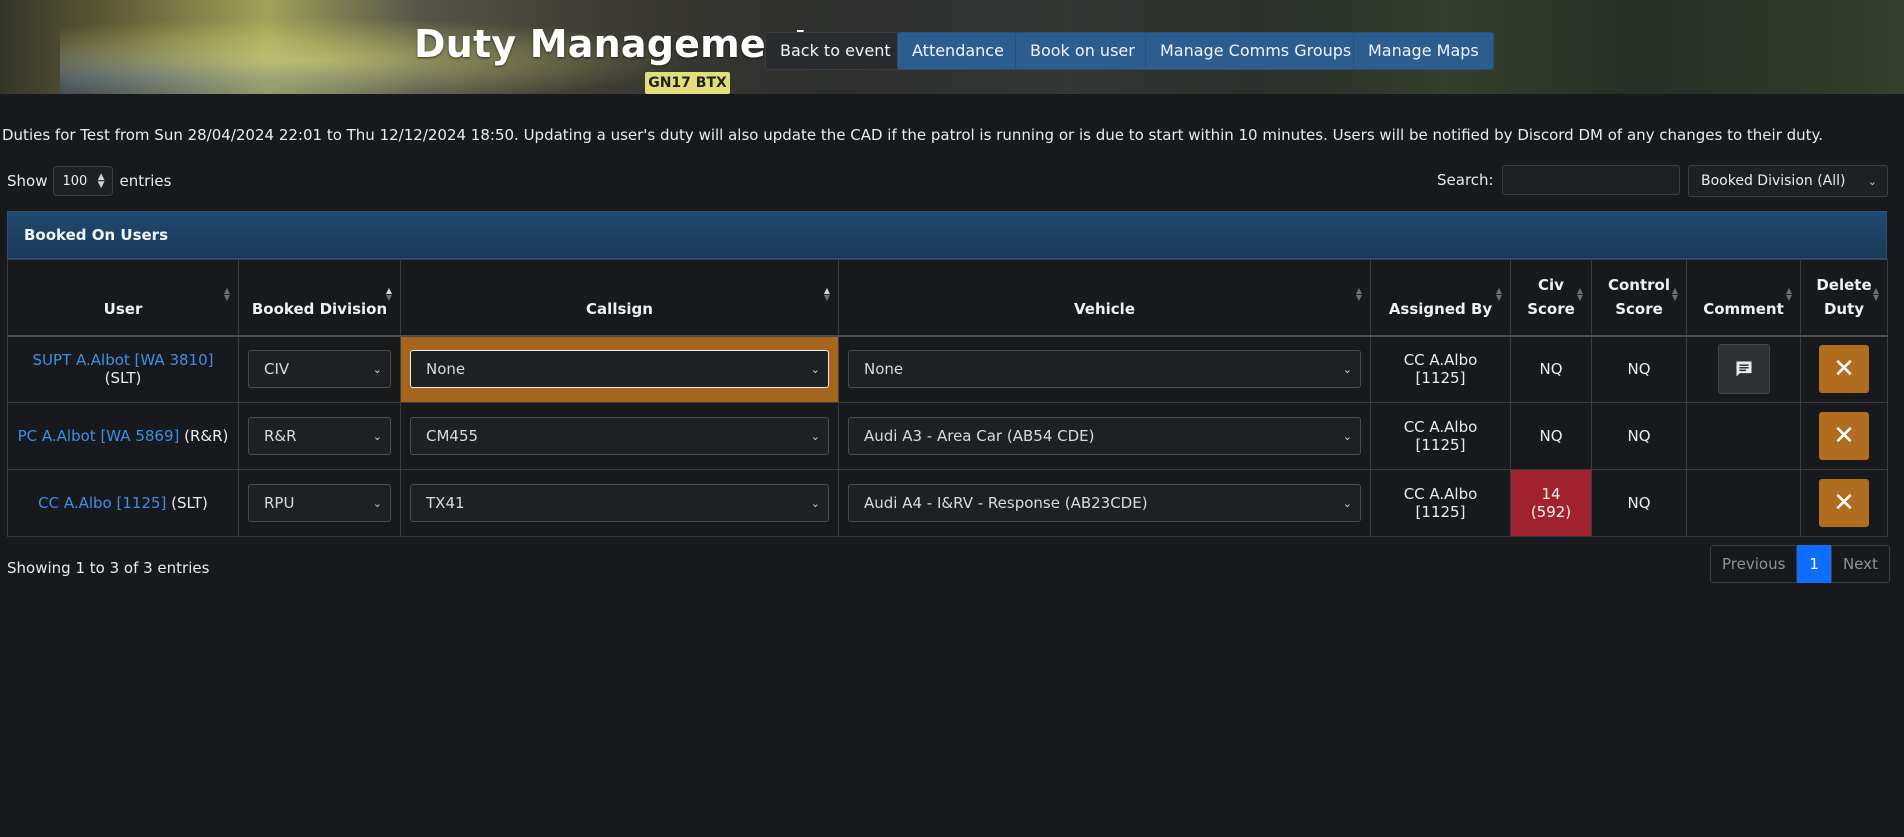 The width and height of the screenshot is (1904, 837). What do you see at coordinates (108, 568) in the screenshot?
I see `table-info: Showing 1 to 3 of 3 entries` at bounding box center [108, 568].